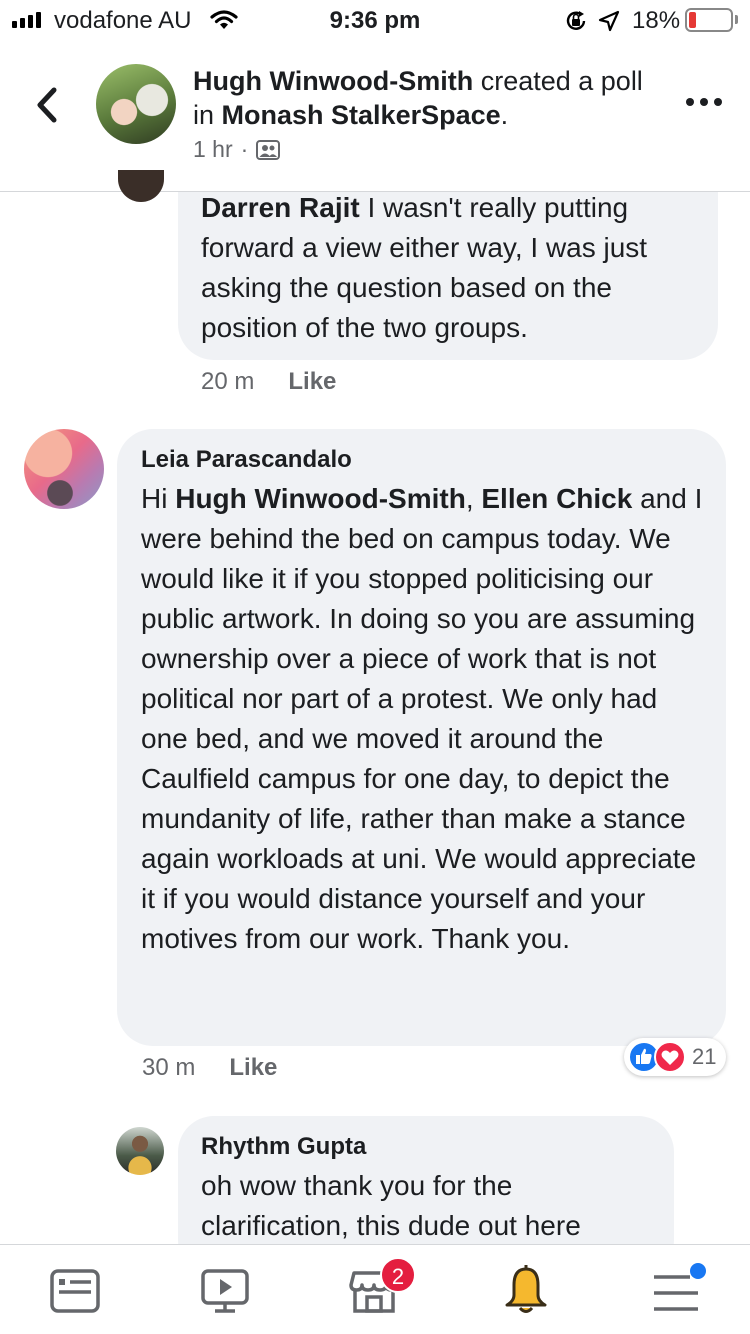  Describe the element at coordinates (422, 460) in the screenshot. I see `comment-author: Leia Parascandalo` at that location.